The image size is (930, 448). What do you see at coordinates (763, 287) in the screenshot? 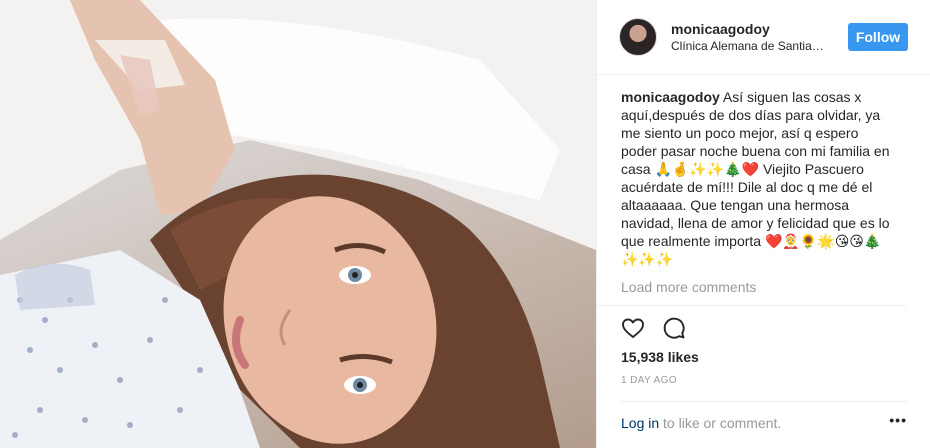
I see `load-more-comments: Load more comments` at bounding box center [763, 287].